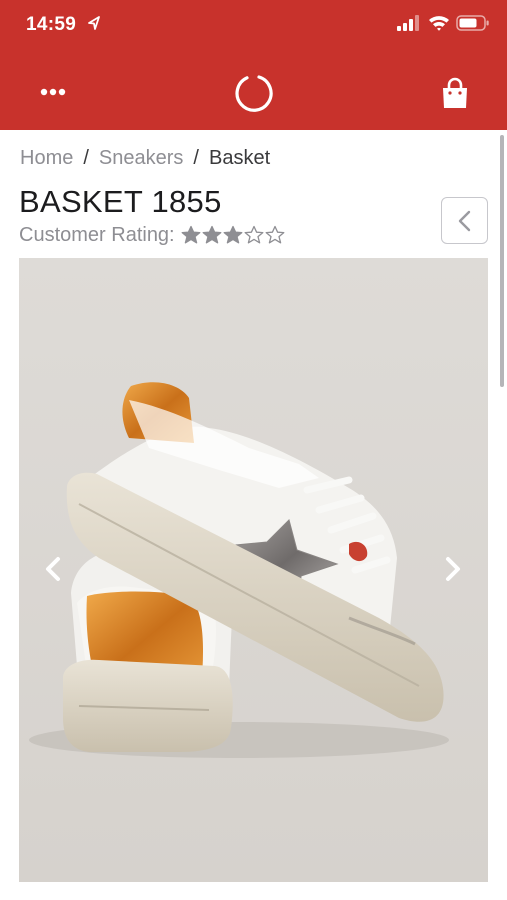  What do you see at coordinates (472, 23) in the screenshot?
I see `battery-icon` at bounding box center [472, 23].